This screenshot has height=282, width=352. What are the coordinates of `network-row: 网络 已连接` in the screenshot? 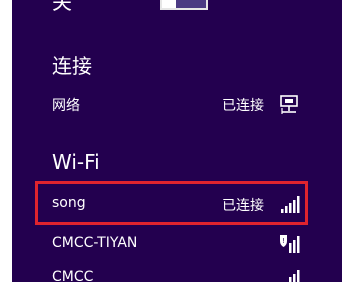 It's located at (177, 104).